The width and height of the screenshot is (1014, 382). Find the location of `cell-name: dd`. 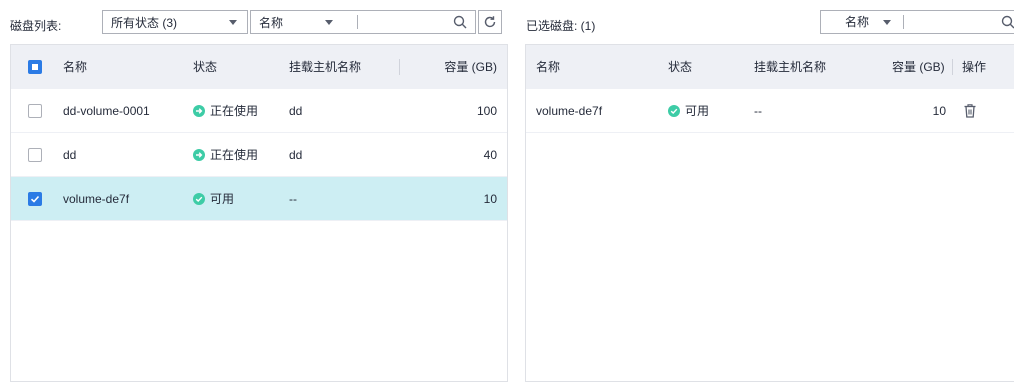

cell-name: dd is located at coordinates (70, 155).